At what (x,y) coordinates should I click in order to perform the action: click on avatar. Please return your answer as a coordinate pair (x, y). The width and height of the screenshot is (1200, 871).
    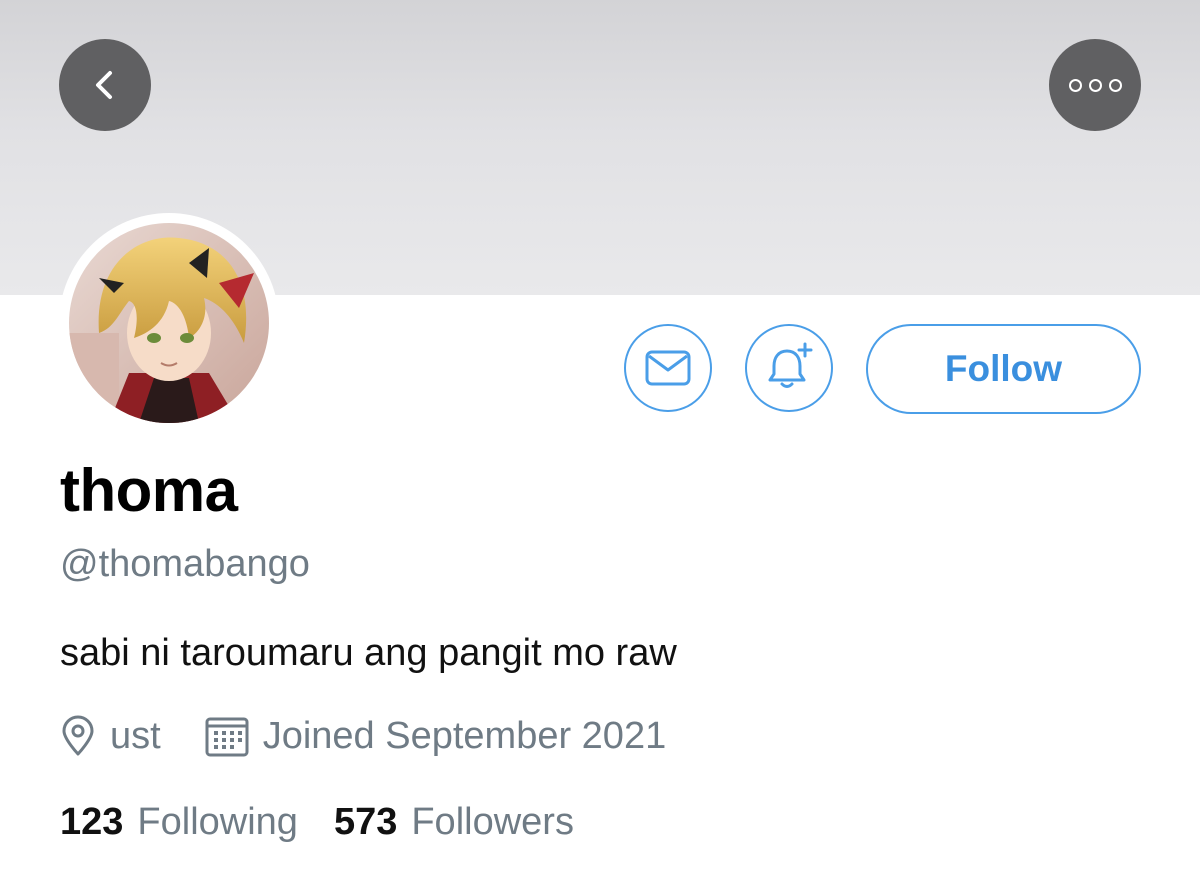
    Looking at the image, I should click on (169, 323).